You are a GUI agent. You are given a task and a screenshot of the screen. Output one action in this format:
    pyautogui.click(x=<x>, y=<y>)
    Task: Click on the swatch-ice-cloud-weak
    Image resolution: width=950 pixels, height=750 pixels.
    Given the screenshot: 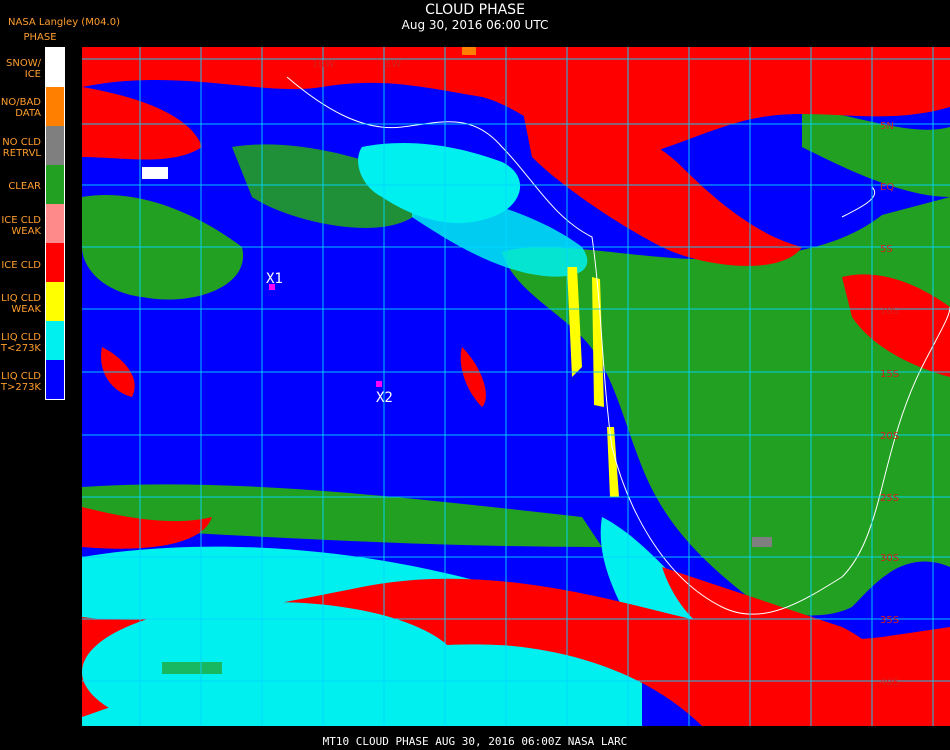 What is the action you would take?
    pyautogui.click(x=55, y=223)
    